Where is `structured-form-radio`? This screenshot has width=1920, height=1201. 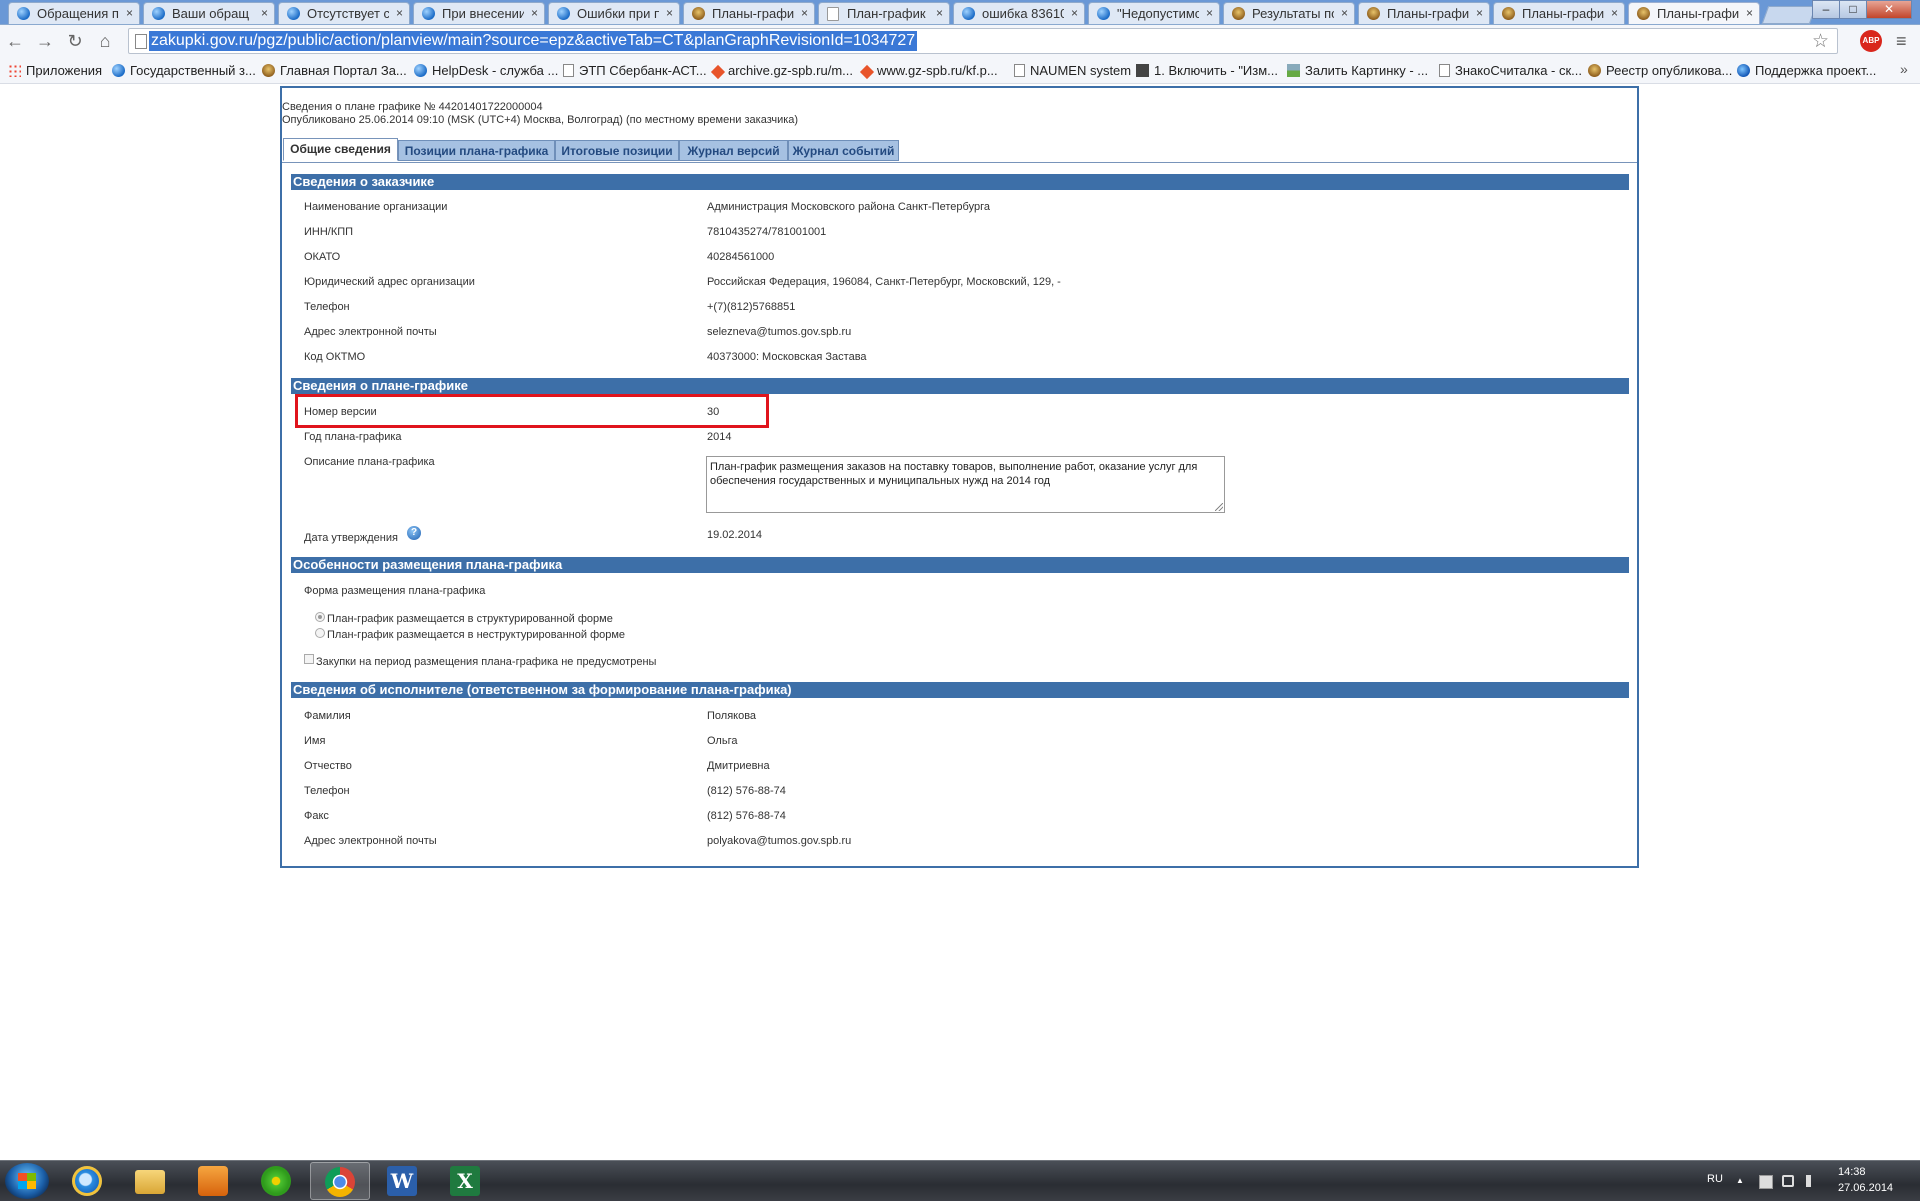
structured-form-radio is located at coordinates (320, 617).